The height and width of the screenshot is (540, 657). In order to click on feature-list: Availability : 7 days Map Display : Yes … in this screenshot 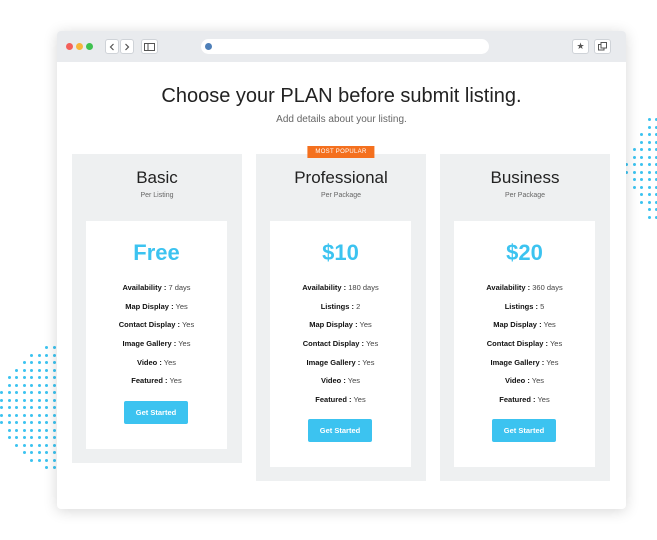, I will do `click(156, 335)`.